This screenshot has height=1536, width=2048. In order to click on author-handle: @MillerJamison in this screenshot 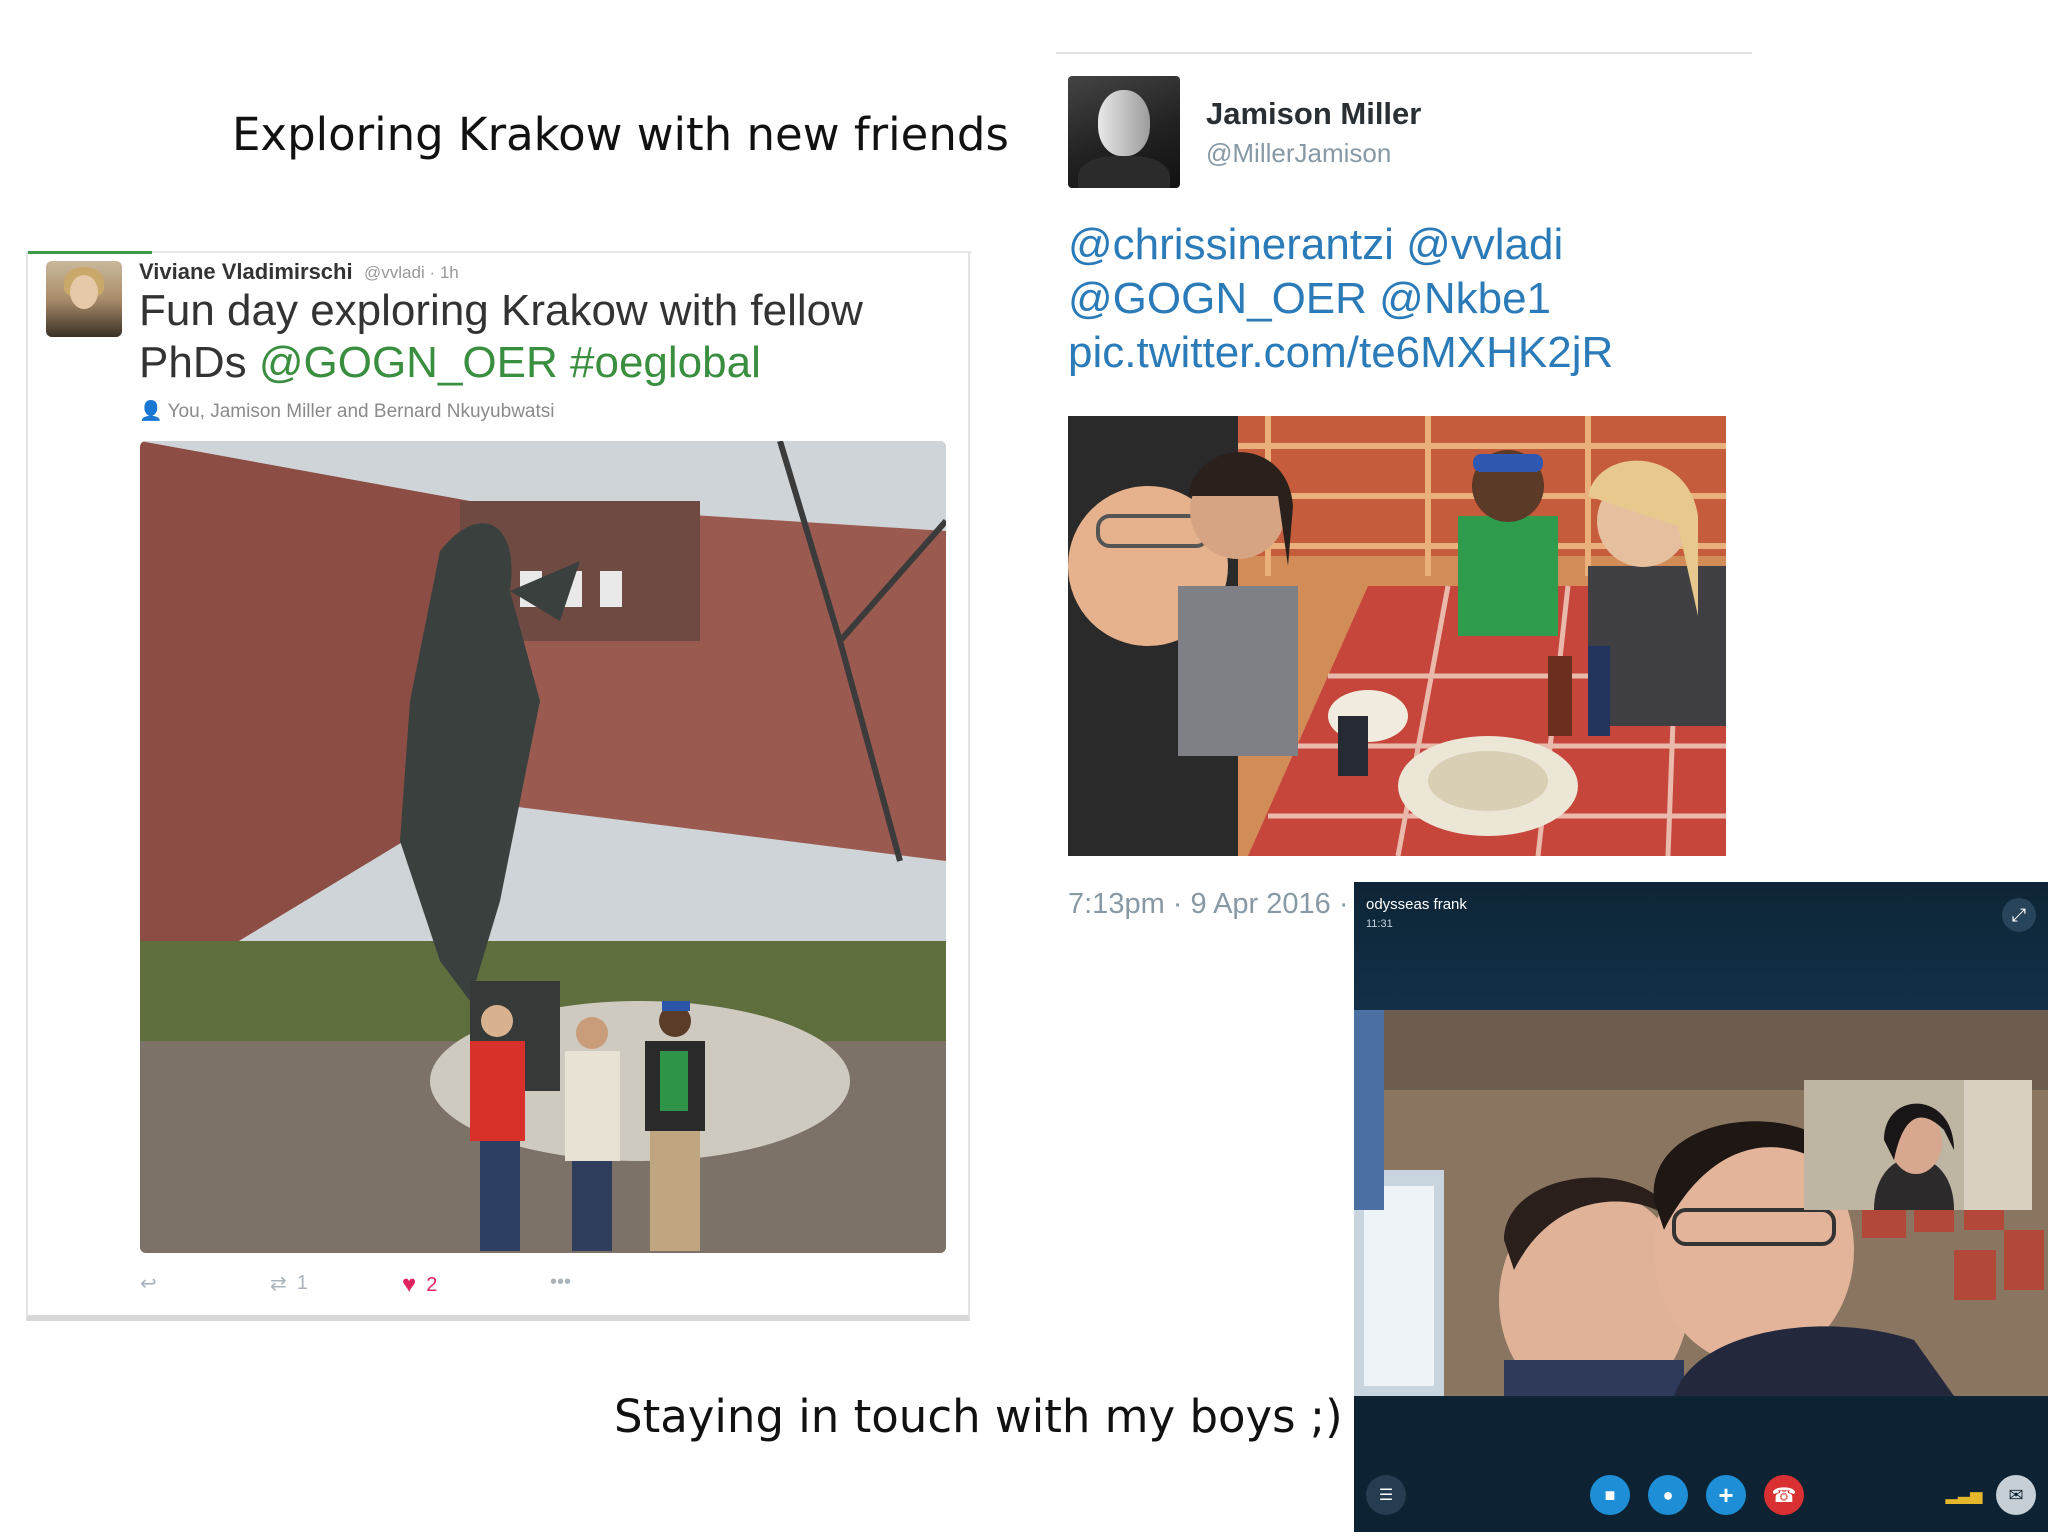, I will do `click(1298, 153)`.